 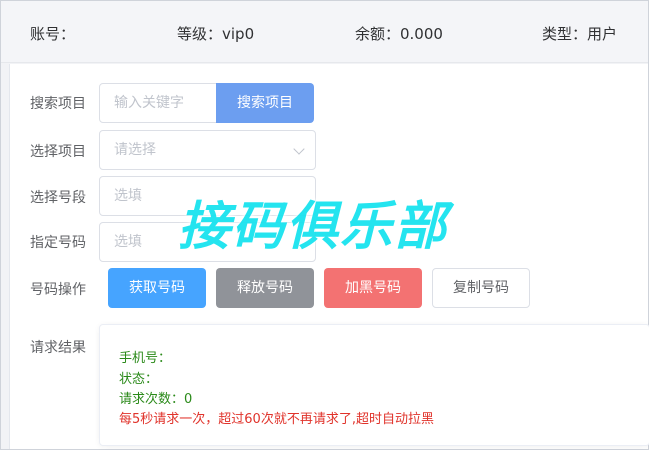 I want to click on balance-label: 余额：0.000, so click(x=399, y=34).